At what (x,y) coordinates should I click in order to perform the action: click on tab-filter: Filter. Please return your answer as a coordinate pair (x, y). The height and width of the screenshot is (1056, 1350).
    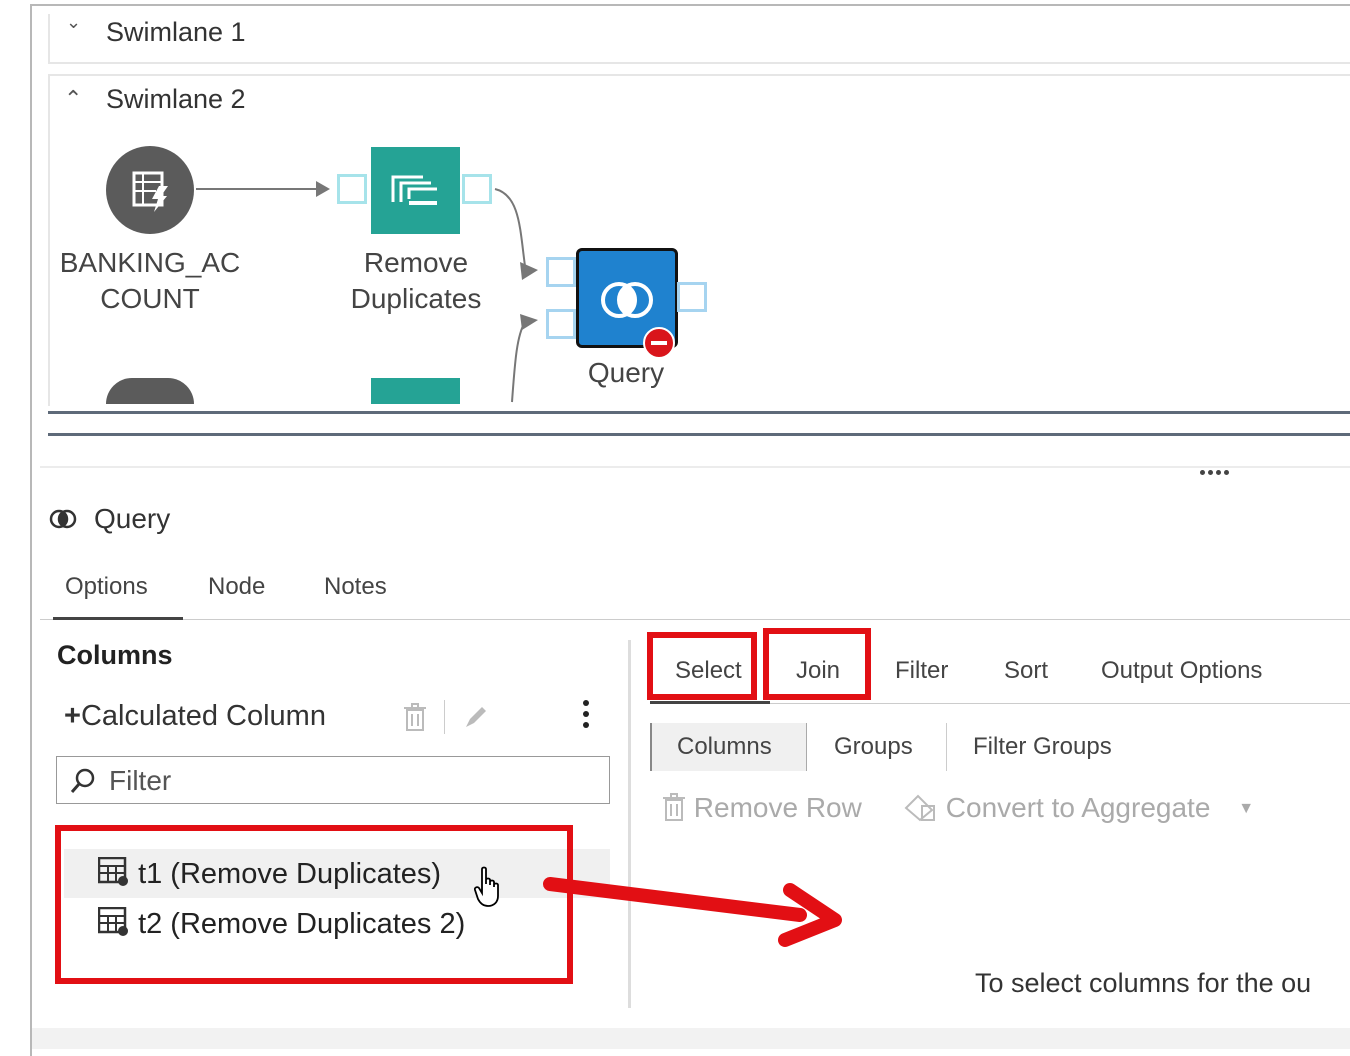
    Looking at the image, I should click on (921, 671).